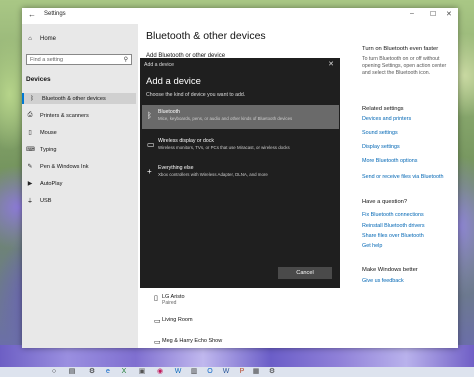 This screenshot has width=474, height=377. I want to click on device-name: Meg & Harry Echo Show, so click(192, 341).